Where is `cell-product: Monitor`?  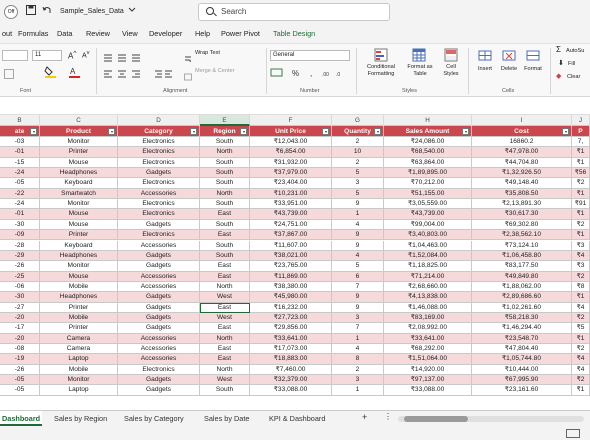 cell-product: Monitor is located at coordinates (79, 204).